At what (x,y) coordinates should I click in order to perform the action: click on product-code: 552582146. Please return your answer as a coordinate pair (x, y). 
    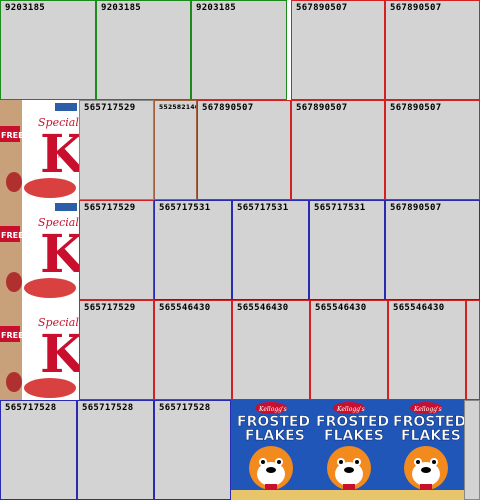
    Looking at the image, I should click on (178, 107).